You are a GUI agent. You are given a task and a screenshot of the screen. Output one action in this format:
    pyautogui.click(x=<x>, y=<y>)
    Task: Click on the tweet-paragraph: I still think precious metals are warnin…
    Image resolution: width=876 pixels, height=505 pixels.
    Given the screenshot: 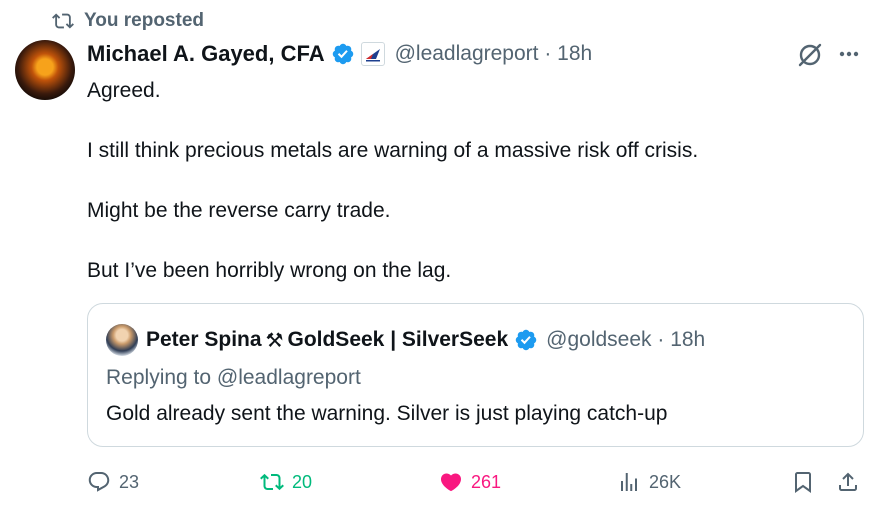 What is the action you would take?
    pyautogui.click(x=393, y=150)
    